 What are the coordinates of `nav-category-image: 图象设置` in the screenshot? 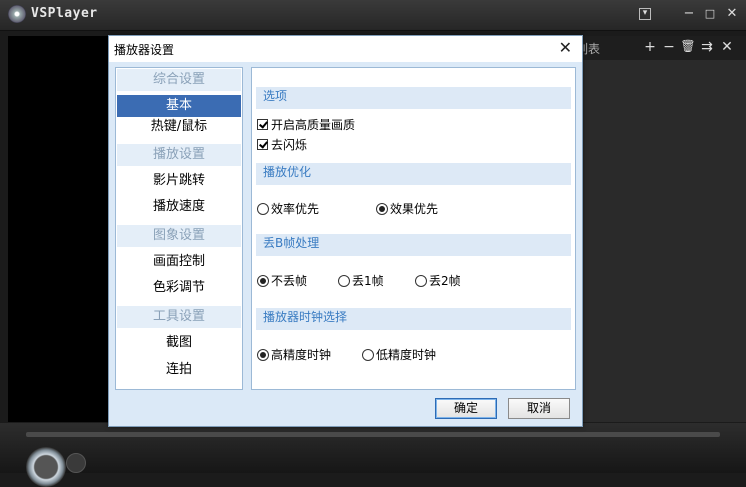 It's located at (179, 236).